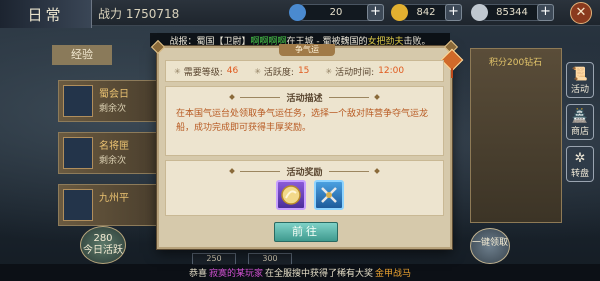 Image resolution: width=600 pixels, height=281 pixels. I want to click on stamina-resource: 20 +, so click(336, 12).